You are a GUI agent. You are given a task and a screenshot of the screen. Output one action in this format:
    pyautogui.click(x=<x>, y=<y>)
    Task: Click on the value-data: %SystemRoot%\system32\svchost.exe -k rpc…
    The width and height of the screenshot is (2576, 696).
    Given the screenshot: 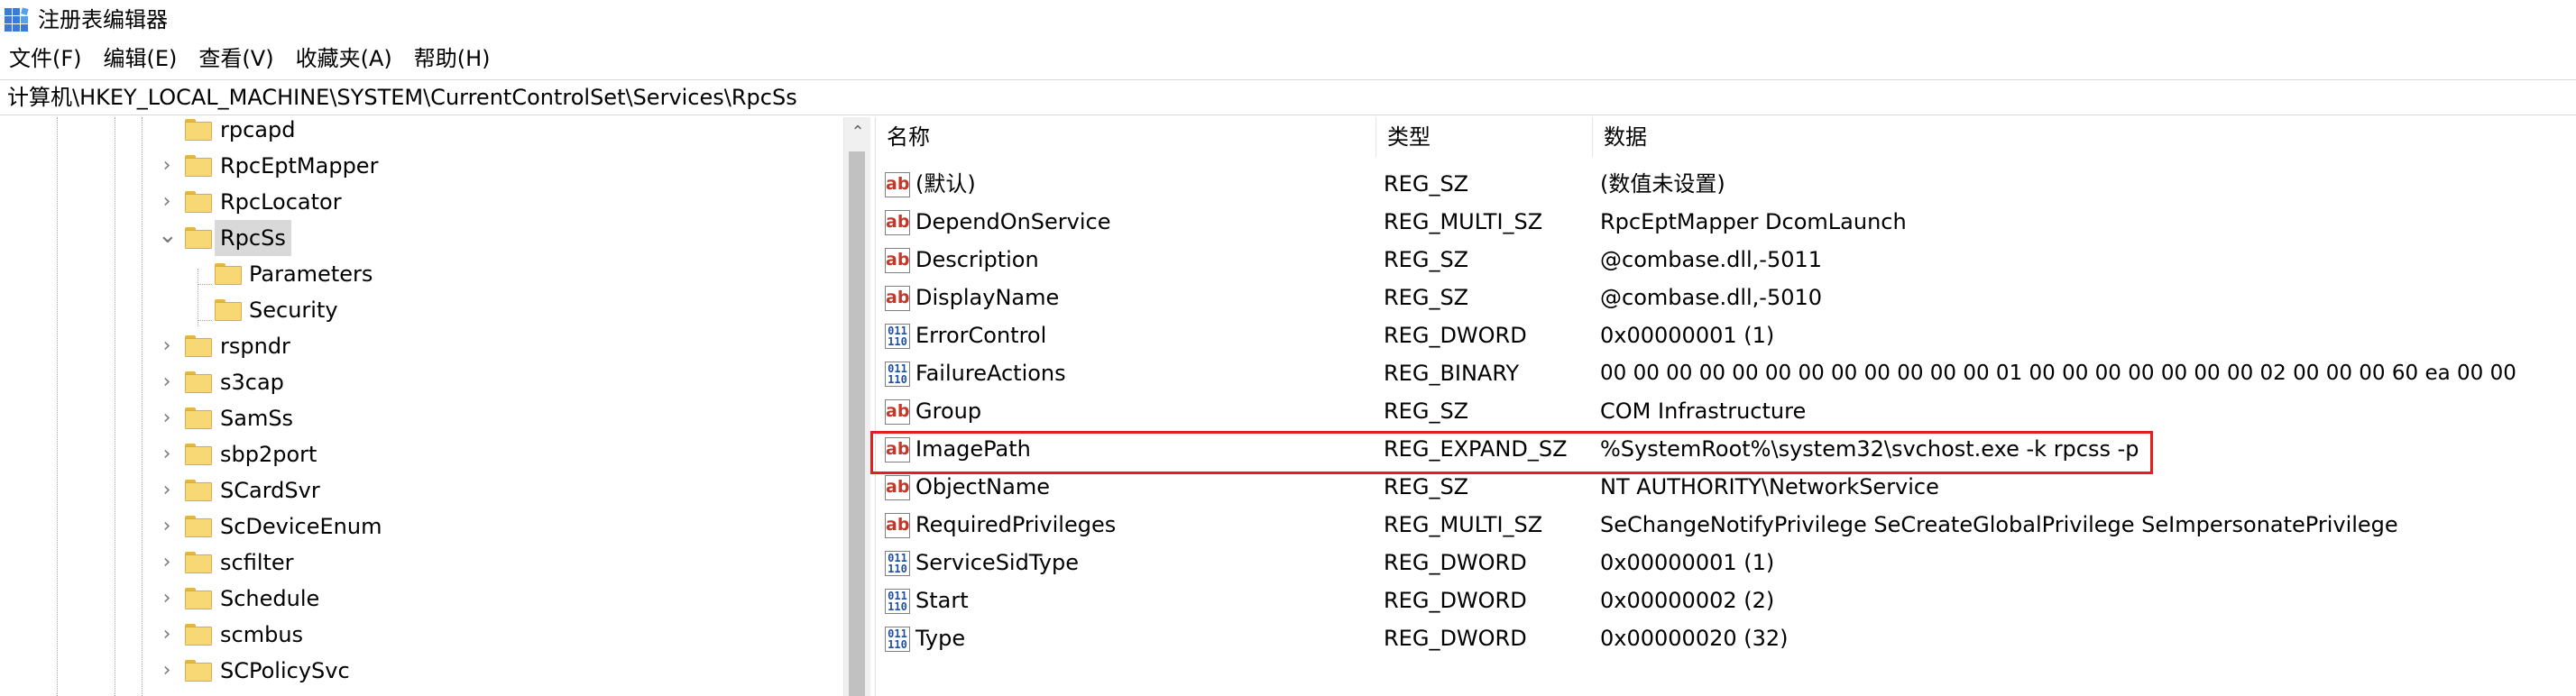 What is the action you would take?
    pyautogui.click(x=1869, y=449)
    